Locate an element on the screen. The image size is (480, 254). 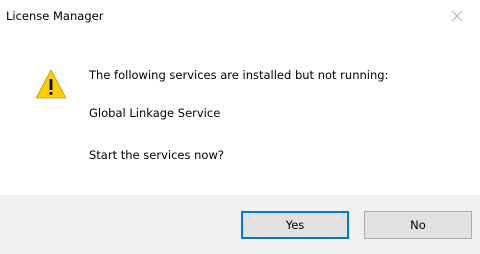
window-title: License Manager is located at coordinates (55, 16).